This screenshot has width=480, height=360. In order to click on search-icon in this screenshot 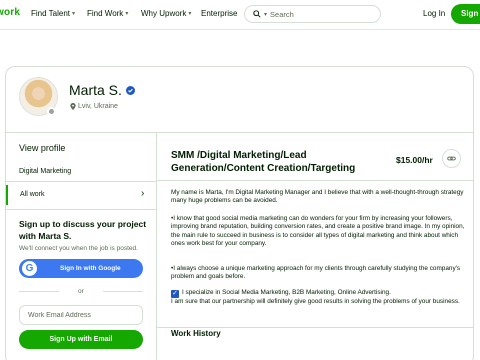, I will do `click(257, 14)`.